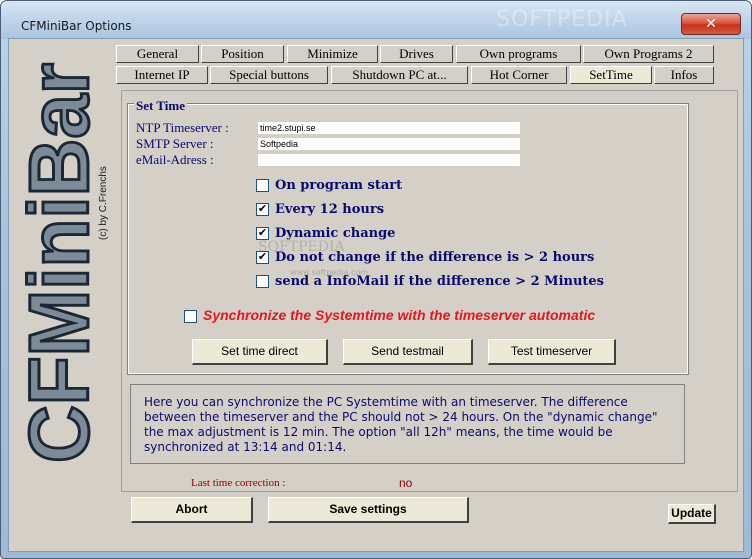  What do you see at coordinates (684, 75) in the screenshot?
I see `tab-infos: Infos` at bounding box center [684, 75].